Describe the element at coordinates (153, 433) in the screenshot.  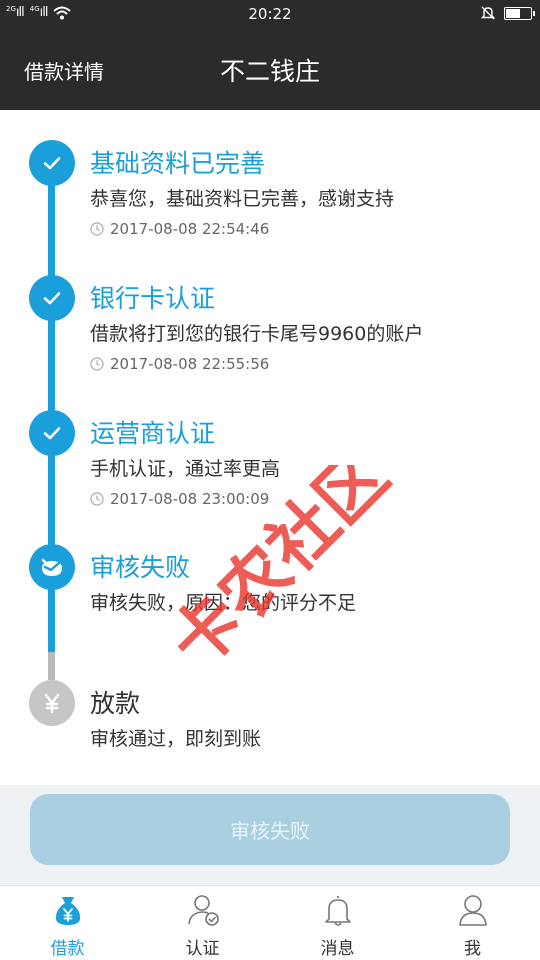
I see `step-title: 运营商认证` at that location.